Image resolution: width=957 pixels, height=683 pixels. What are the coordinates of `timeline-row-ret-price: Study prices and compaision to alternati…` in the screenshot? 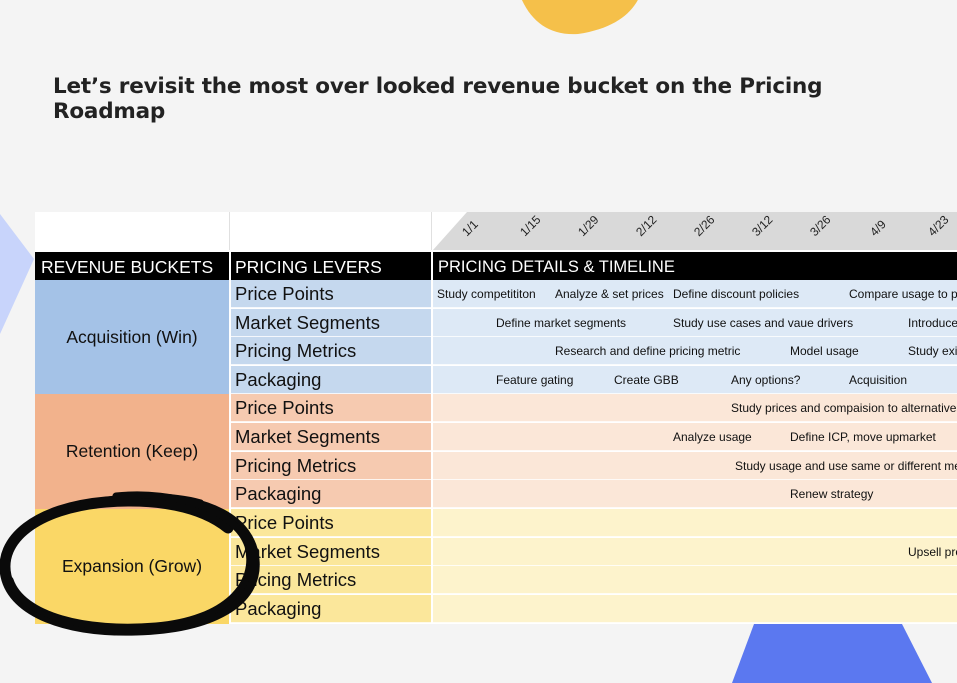 It's located at (695, 408).